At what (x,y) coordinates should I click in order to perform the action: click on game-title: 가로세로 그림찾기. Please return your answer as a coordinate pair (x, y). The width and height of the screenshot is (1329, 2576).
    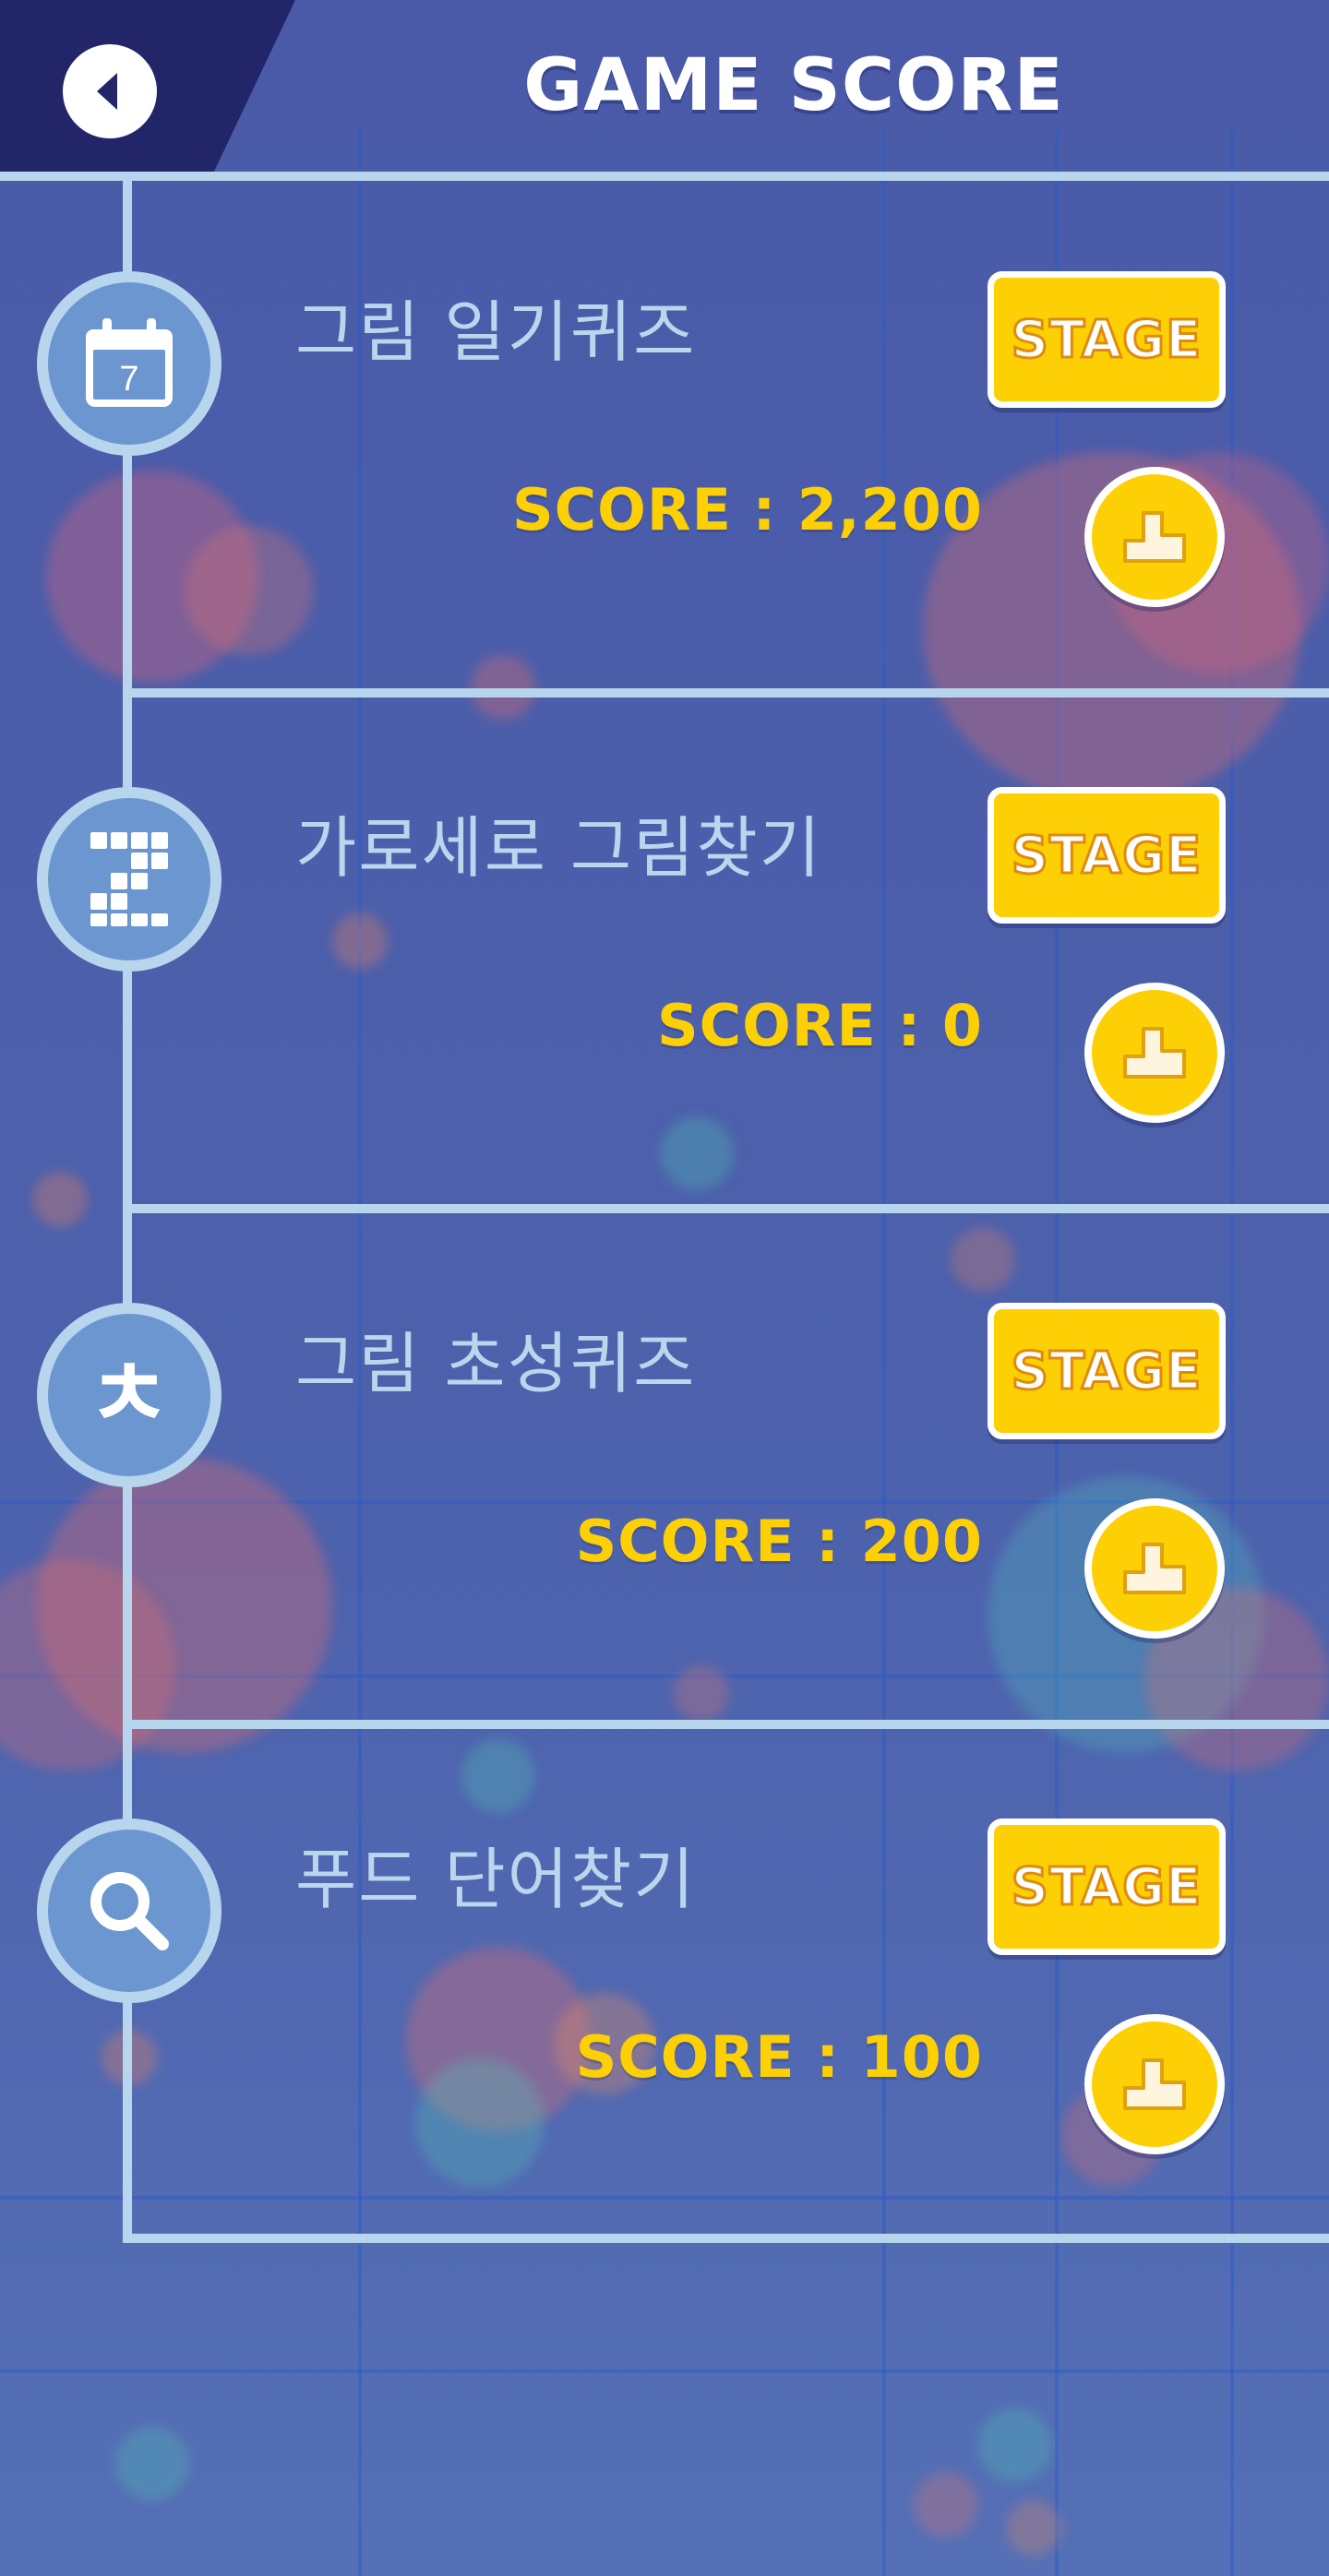
    Looking at the image, I should click on (559, 848).